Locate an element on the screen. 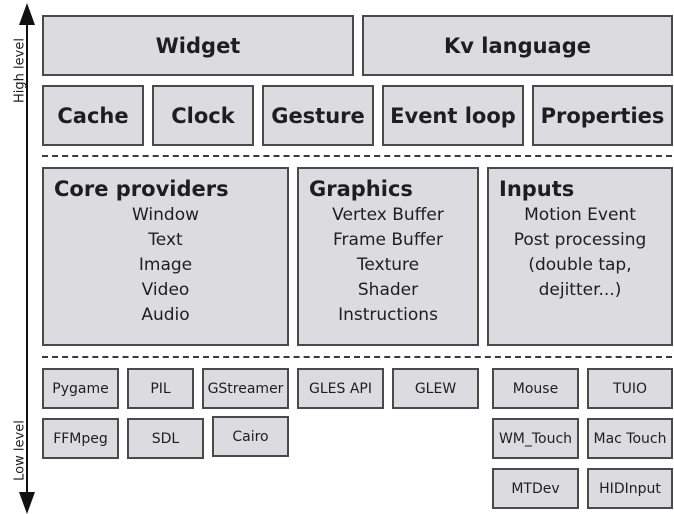  pil-box: PIL is located at coordinates (160, 388).